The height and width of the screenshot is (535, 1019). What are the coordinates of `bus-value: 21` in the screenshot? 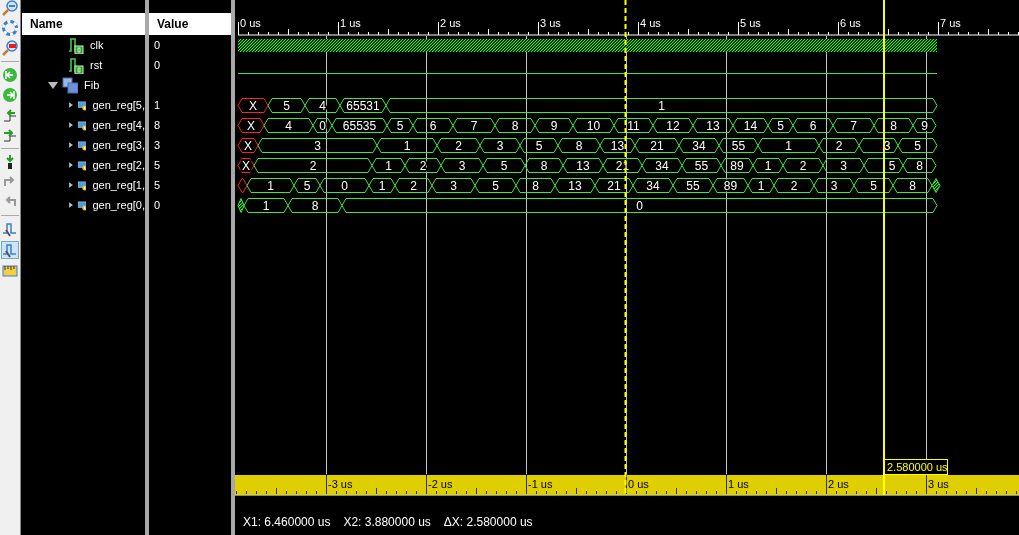 It's located at (657, 145).